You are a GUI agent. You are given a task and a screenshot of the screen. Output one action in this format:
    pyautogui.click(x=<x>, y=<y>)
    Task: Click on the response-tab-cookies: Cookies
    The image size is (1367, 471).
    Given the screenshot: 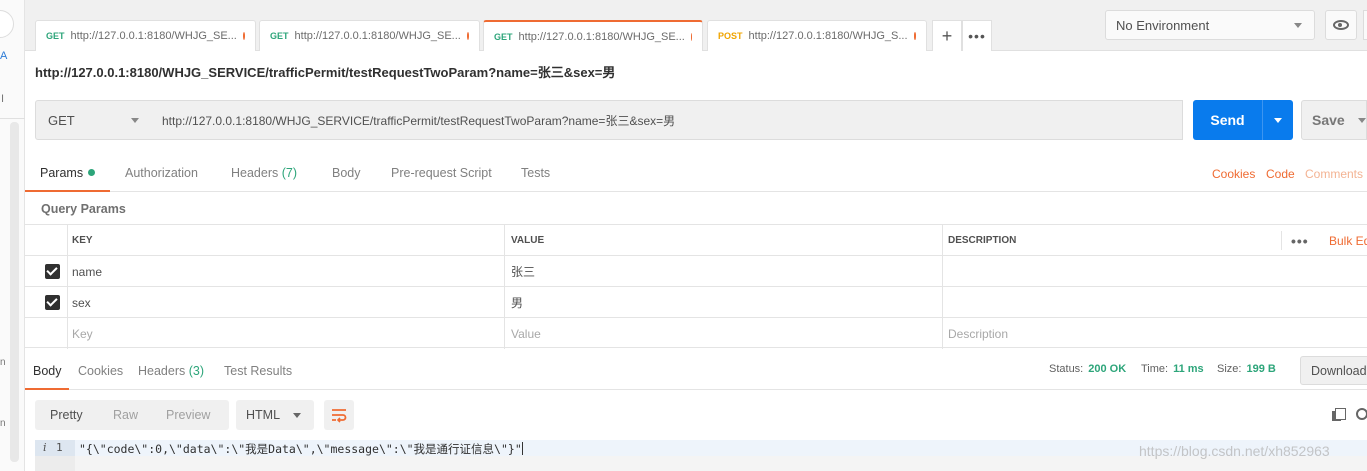 What is the action you would take?
    pyautogui.click(x=100, y=371)
    